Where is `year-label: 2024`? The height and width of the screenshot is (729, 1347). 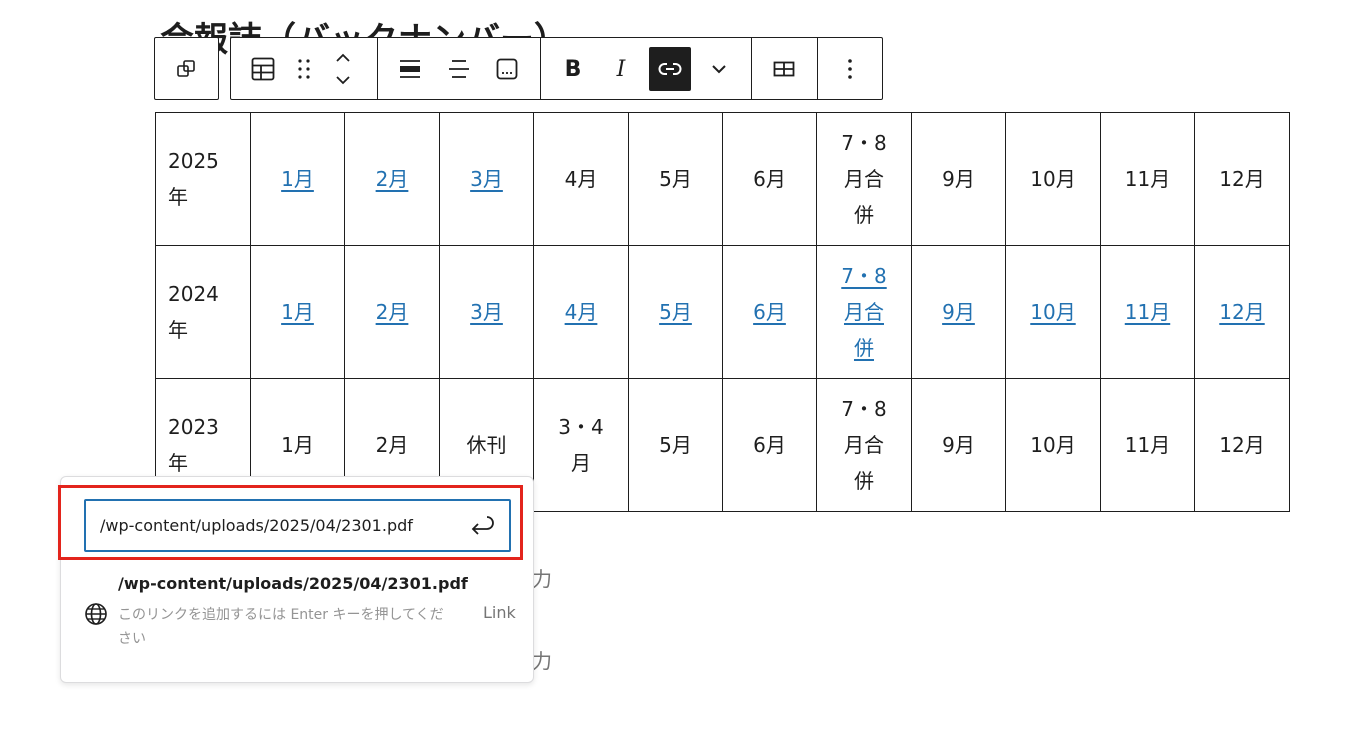
year-label: 2024 is located at coordinates (193, 294).